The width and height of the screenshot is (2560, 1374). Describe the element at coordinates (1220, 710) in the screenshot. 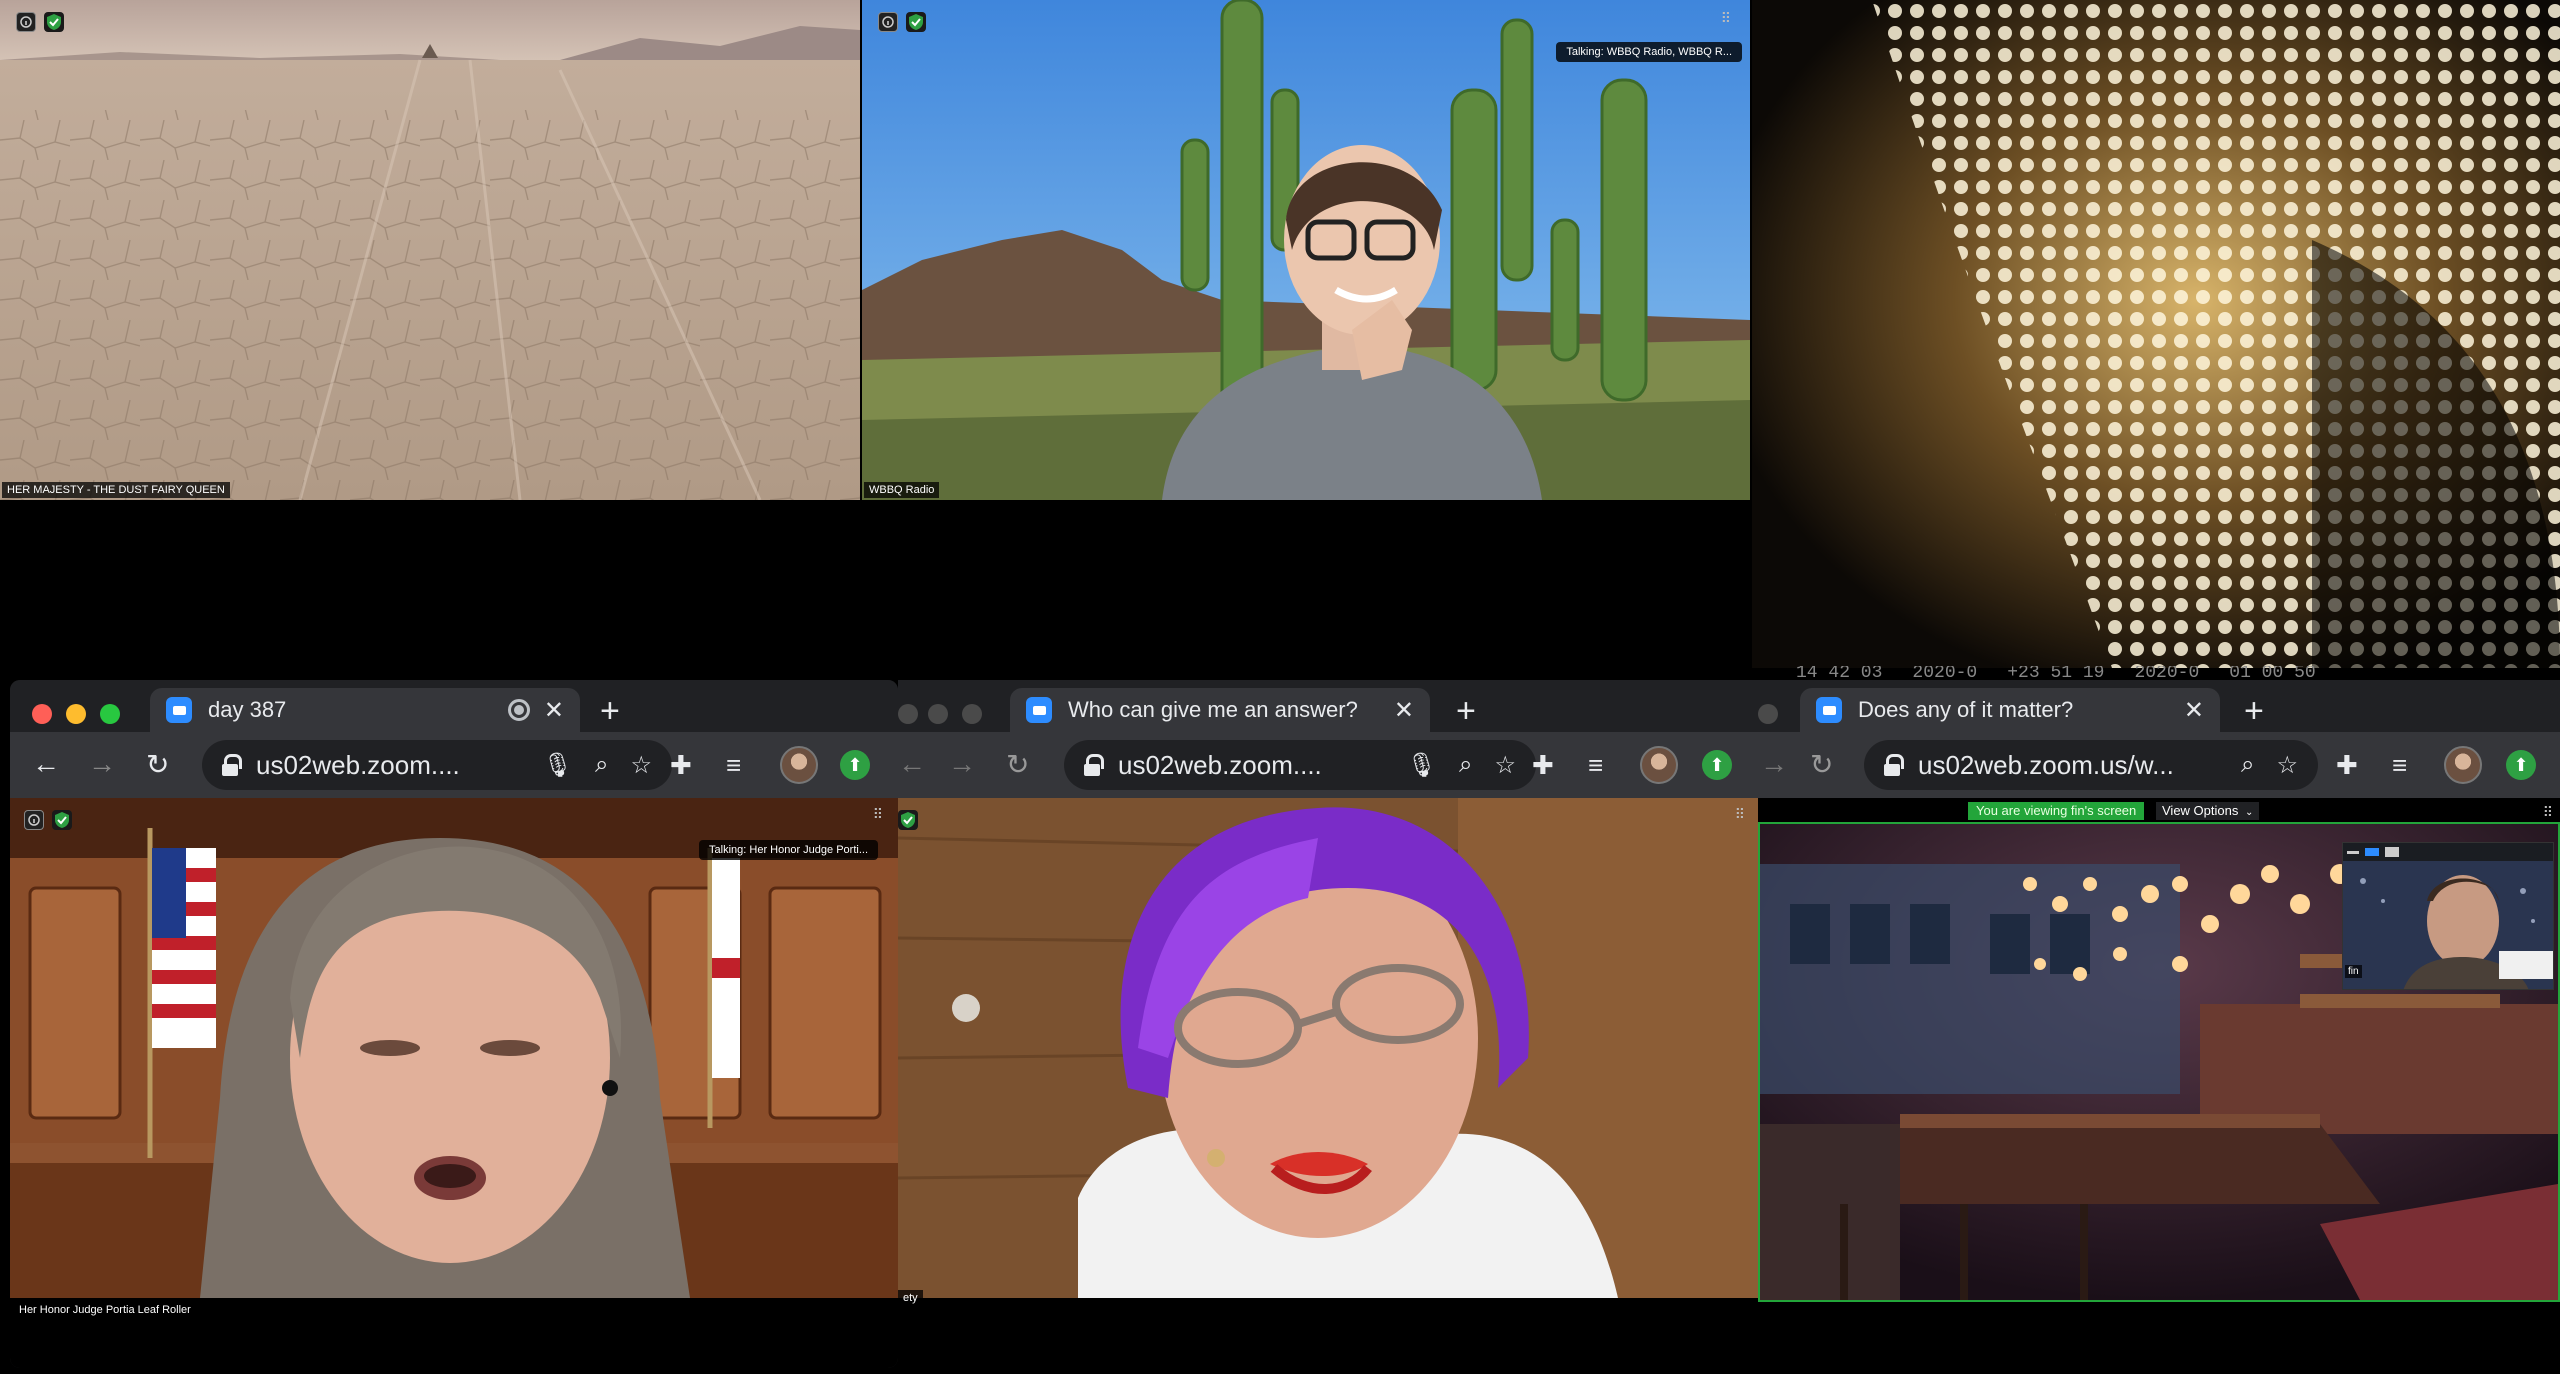

I see `tab-who-can-give: Who can give me an answer? ✕` at that location.